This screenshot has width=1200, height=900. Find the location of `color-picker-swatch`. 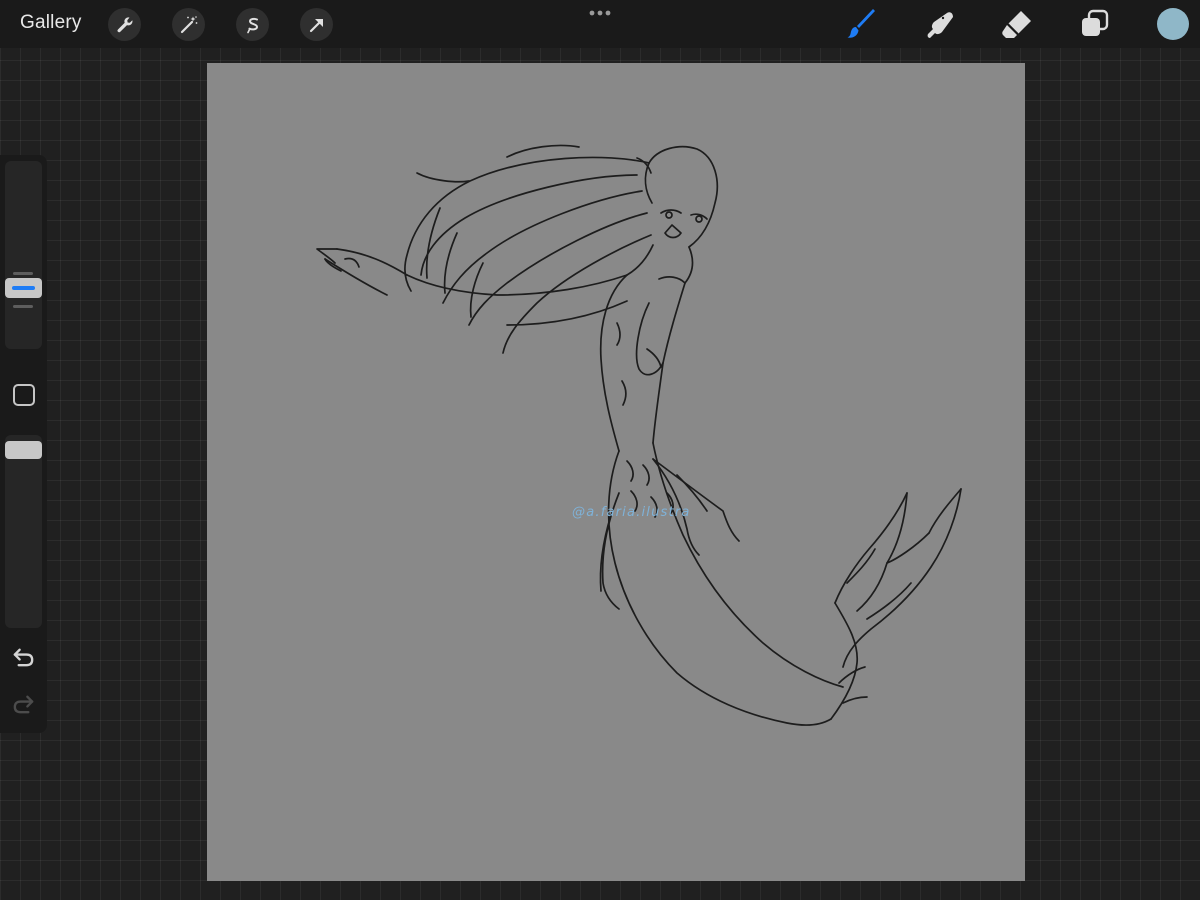

color-picker-swatch is located at coordinates (1173, 24).